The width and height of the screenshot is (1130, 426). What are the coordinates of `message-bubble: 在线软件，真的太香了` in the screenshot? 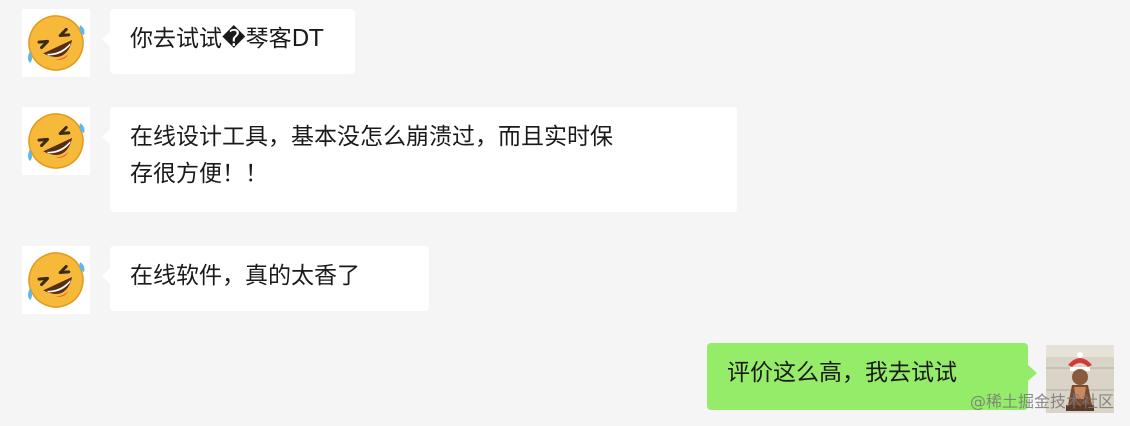 It's located at (265, 278).